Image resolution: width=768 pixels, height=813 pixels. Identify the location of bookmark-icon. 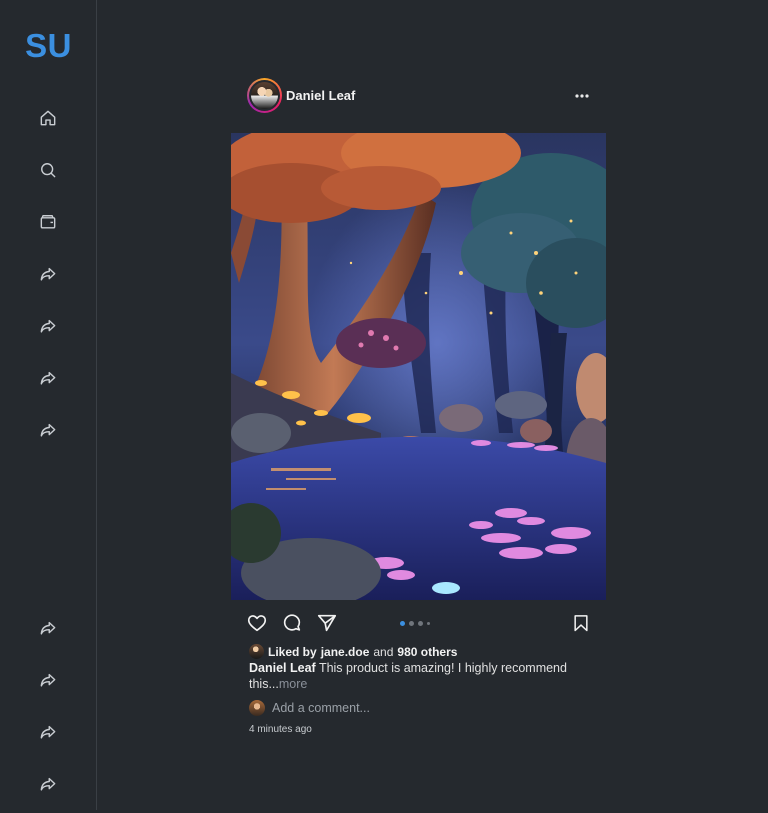
(581, 623).